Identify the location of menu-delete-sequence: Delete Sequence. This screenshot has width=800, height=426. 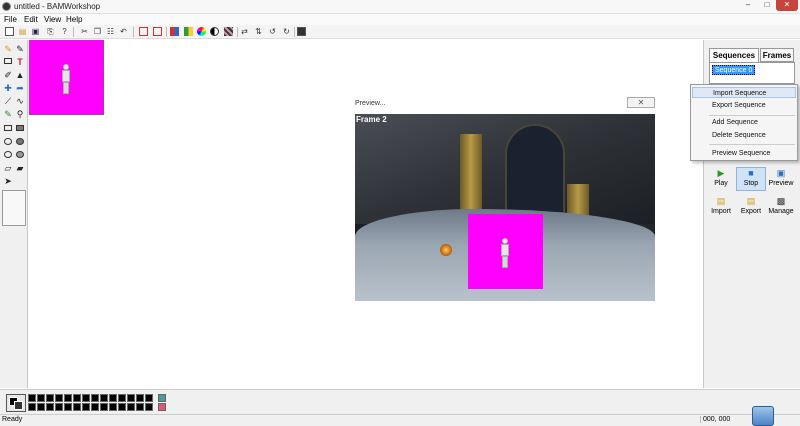
(744, 135).